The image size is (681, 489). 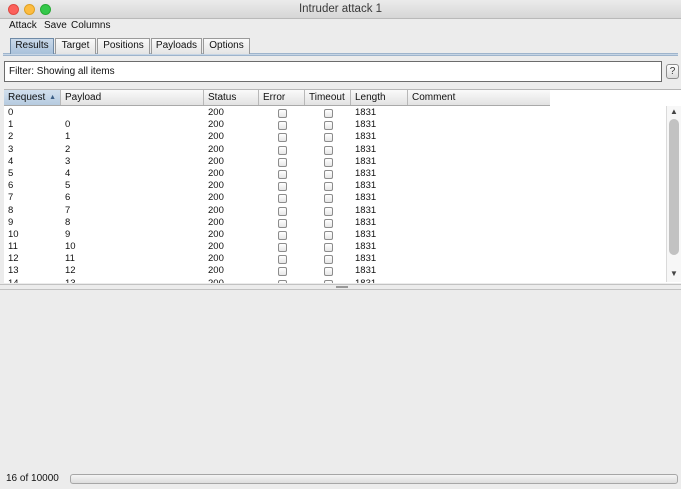 I want to click on cell-request: 10, so click(x=13, y=234).